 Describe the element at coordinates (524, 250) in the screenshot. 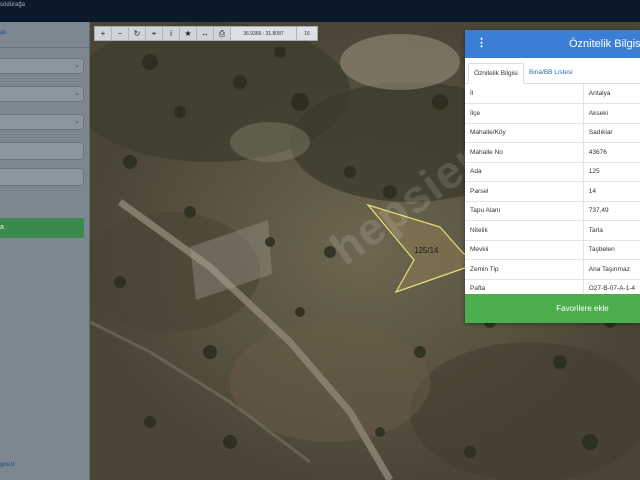

I see `attribute-key: Mevkii` at that location.